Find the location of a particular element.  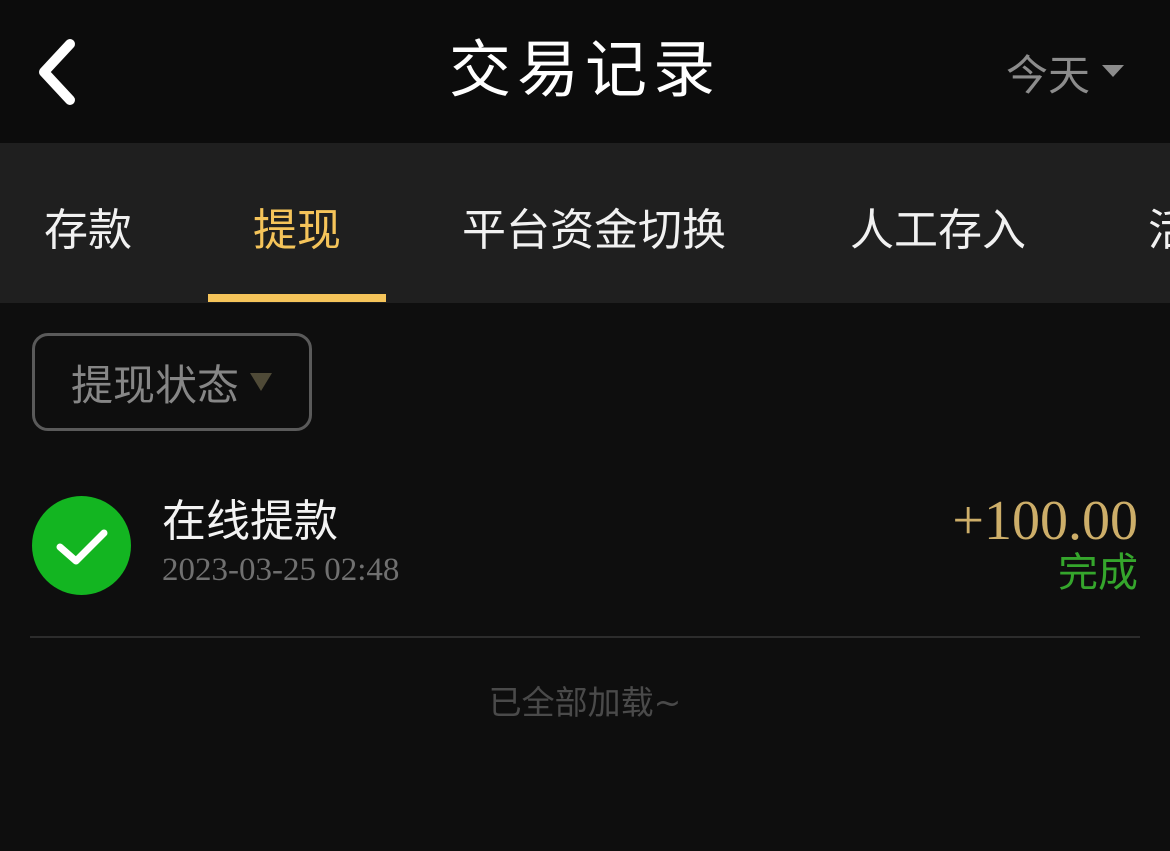

back-button is located at coordinates (60, 72).